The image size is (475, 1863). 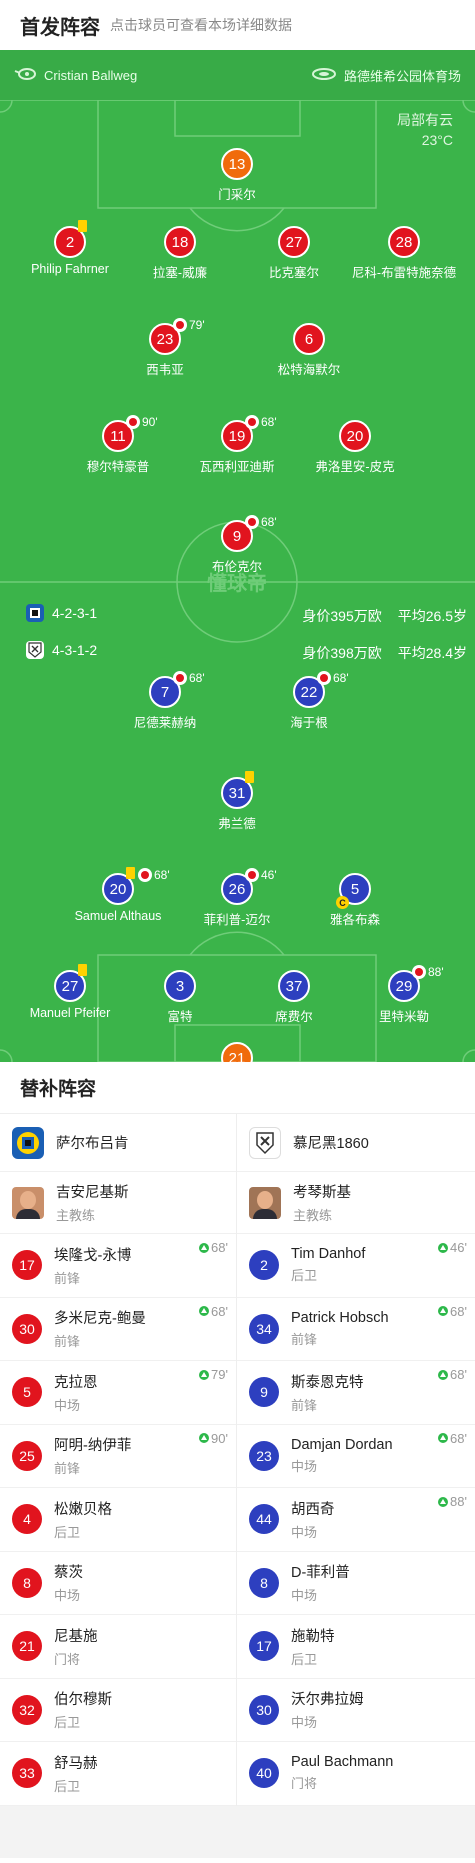 I want to click on player-name: 尼基施, so click(x=76, y=1636).